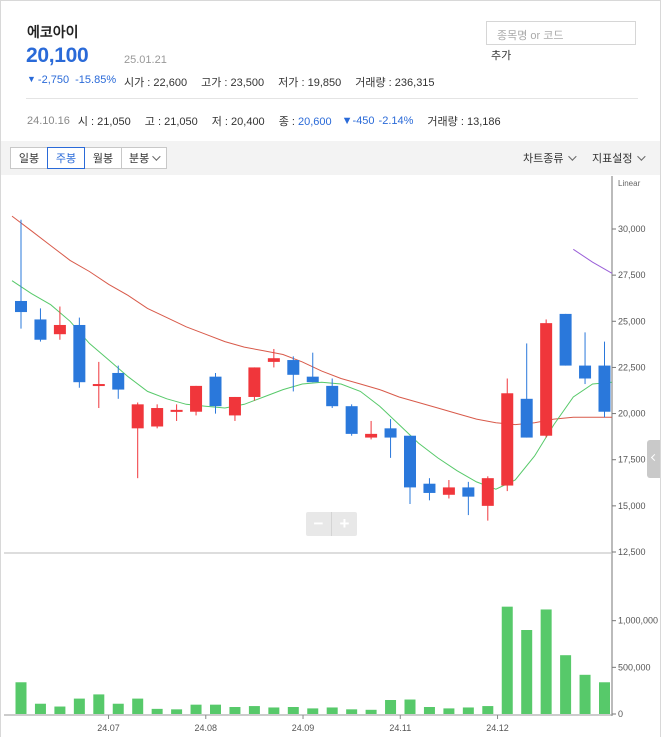 This screenshot has width=667, height=737. Describe the element at coordinates (171, 122) in the screenshot. I see `hover-high: 고 : 21,050` at that location.